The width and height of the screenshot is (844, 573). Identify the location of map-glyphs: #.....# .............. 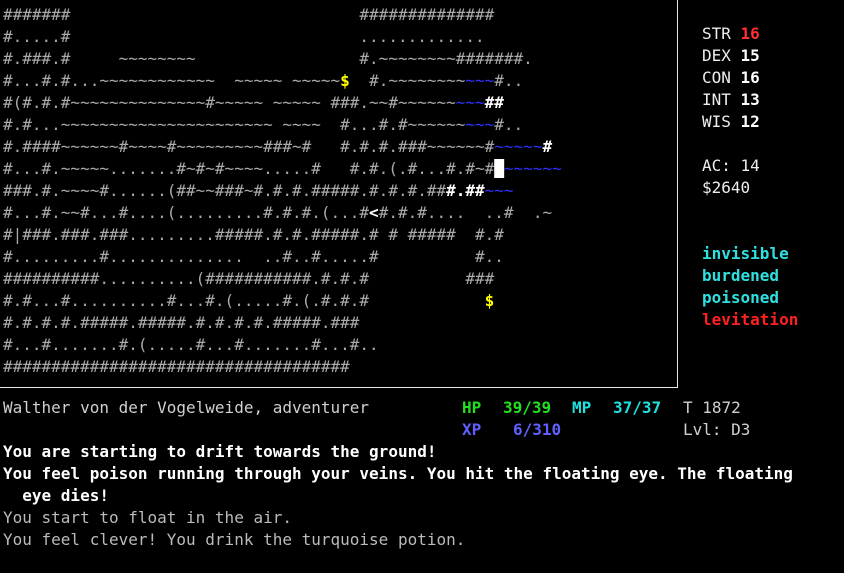
(244, 36).